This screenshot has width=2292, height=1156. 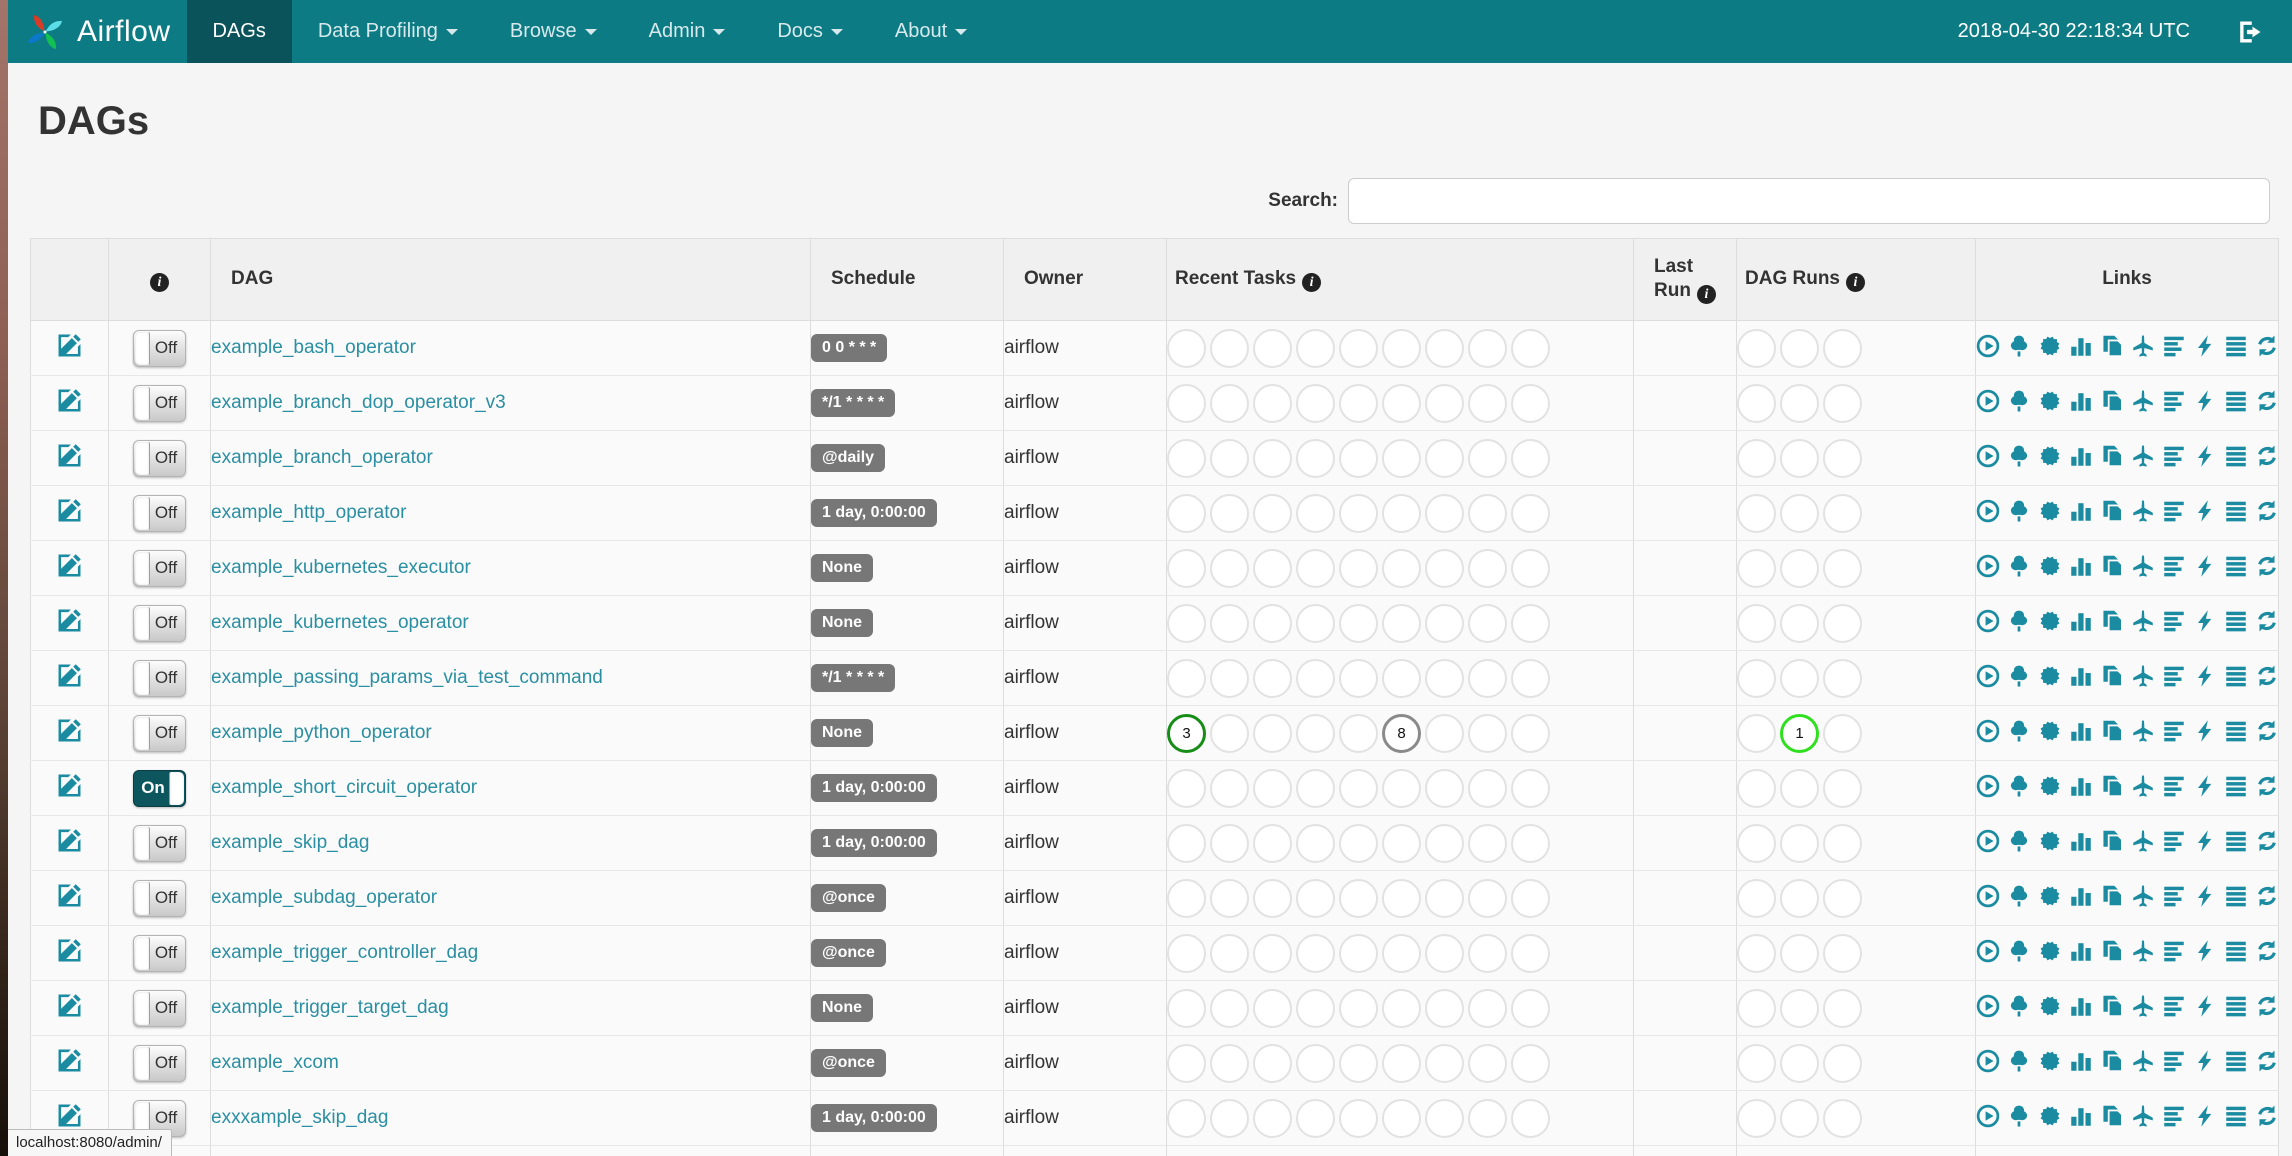 I want to click on task-state-circle: 8, so click(x=1401, y=733).